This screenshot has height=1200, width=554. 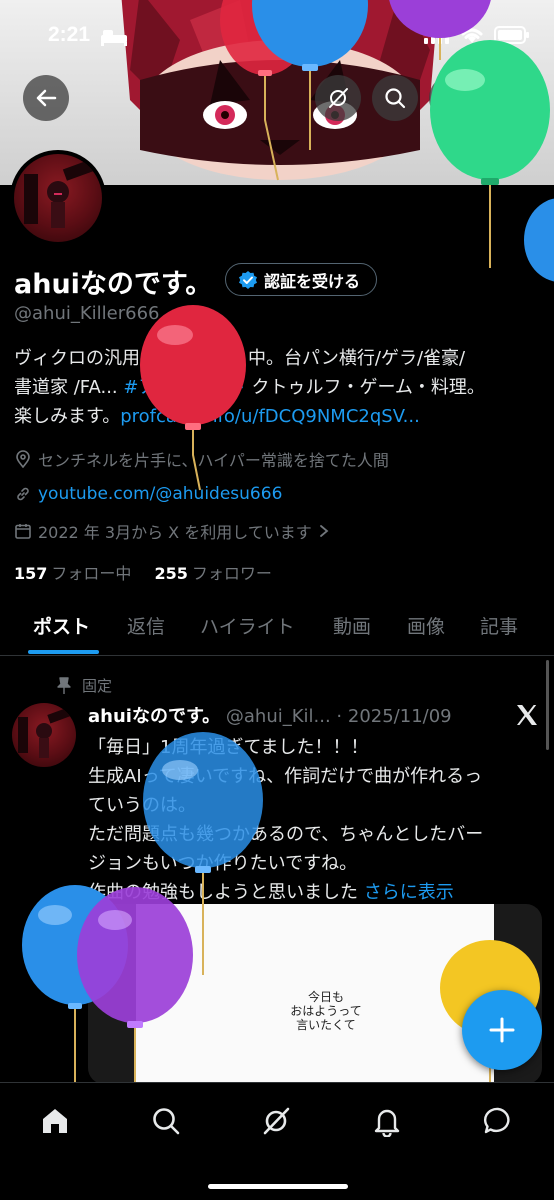 I want to click on tab-replies: 返信, so click(x=146, y=625).